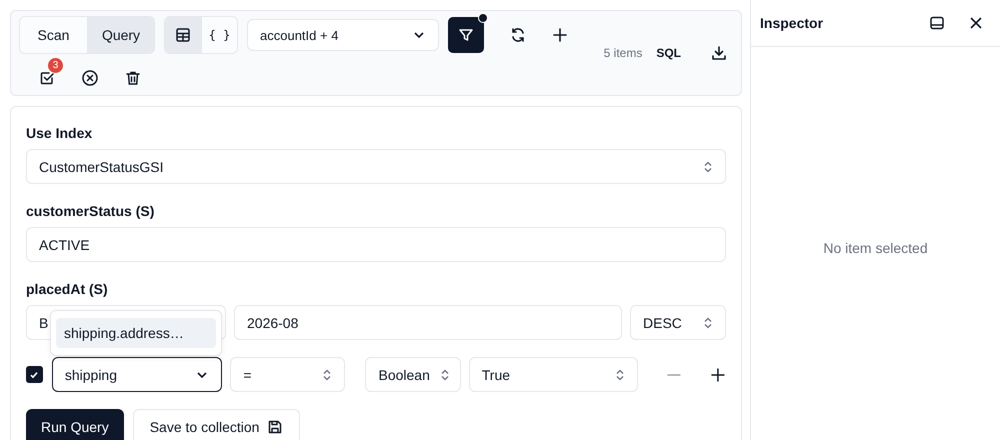  I want to click on check-icon, so click(34, 375).